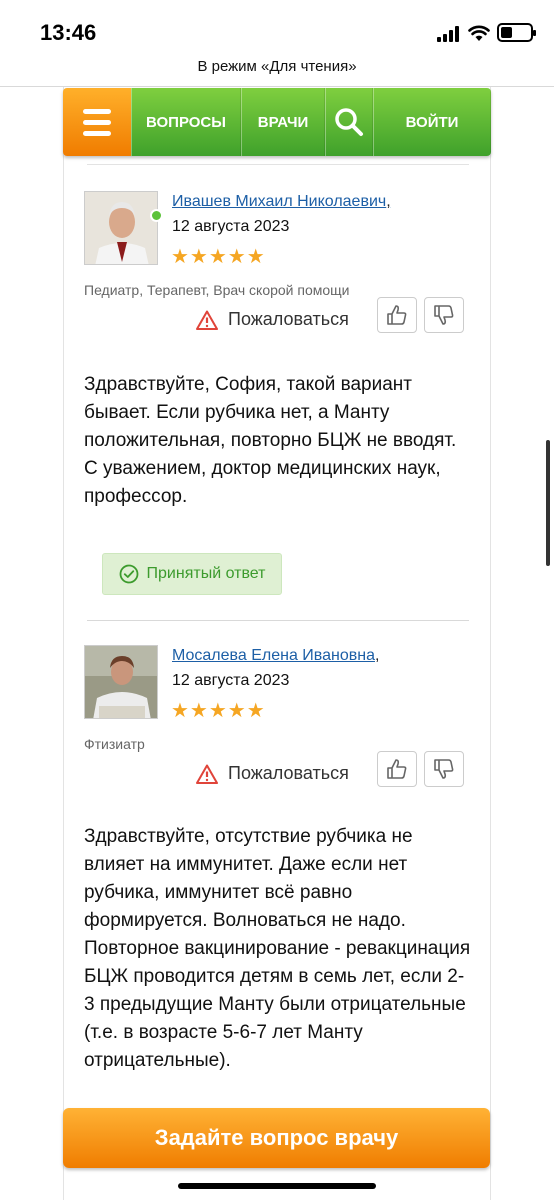  I want to click on top-nav: ВОПРОСЫ ВРАЧИ ВОЙТИ, so click(277, 122).